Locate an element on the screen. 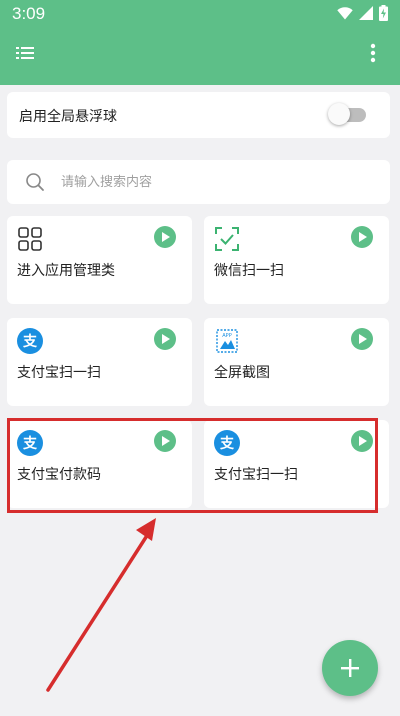 The width and height of the screenshot is (400, 716). more-options-button is located at coordinates (373, 53).